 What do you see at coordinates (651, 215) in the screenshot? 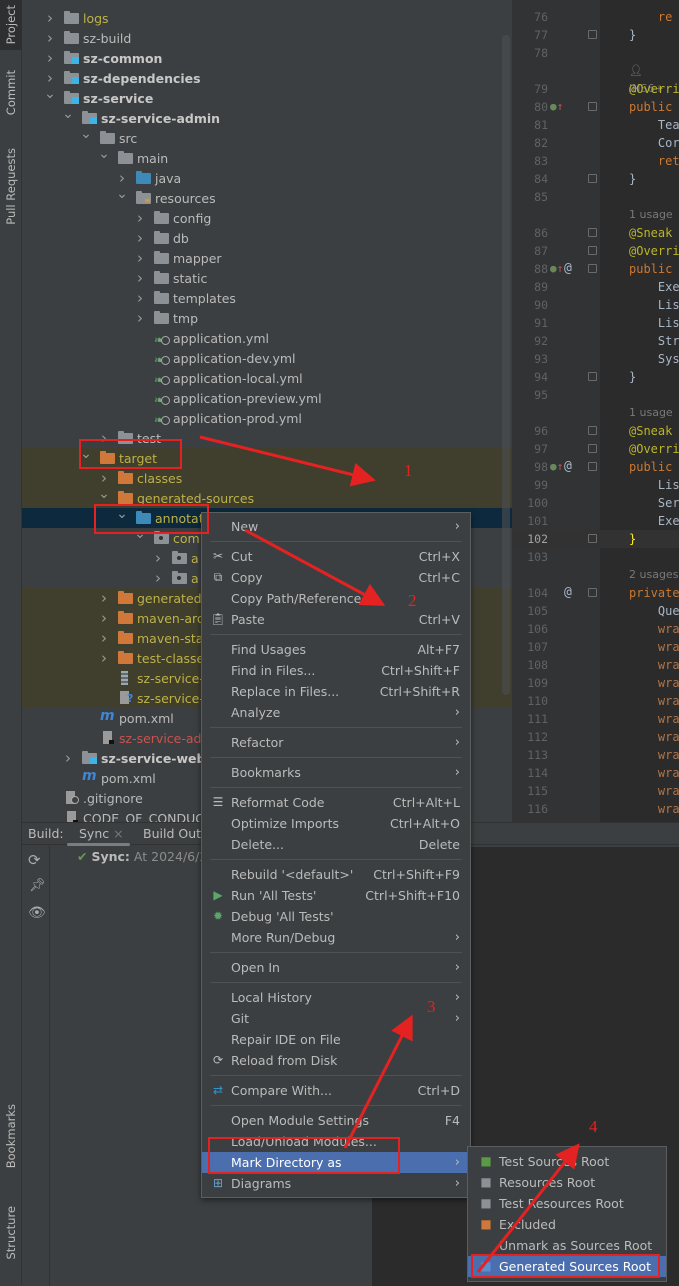
I see `usage-hint: 1 usage` at bounding box center [651, 215].